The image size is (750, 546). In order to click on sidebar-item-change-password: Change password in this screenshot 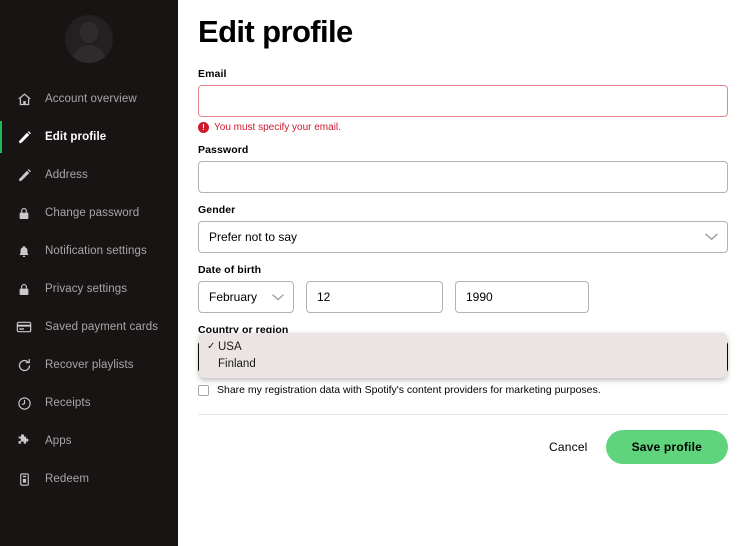, I will do `click(89, 213)`.